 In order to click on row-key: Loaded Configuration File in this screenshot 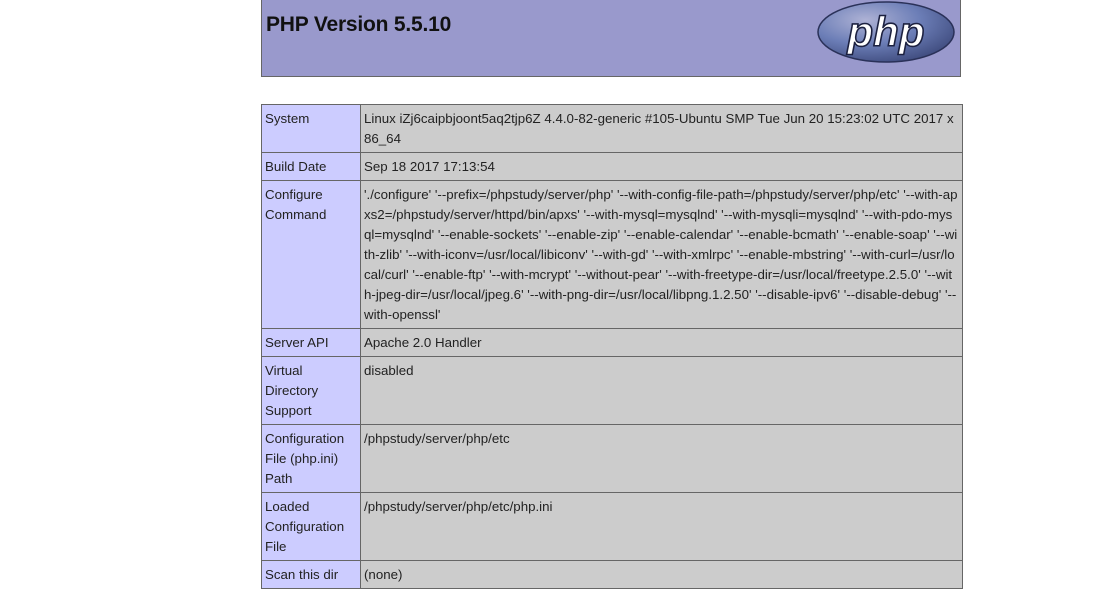, I will do `click(311, 526)`.